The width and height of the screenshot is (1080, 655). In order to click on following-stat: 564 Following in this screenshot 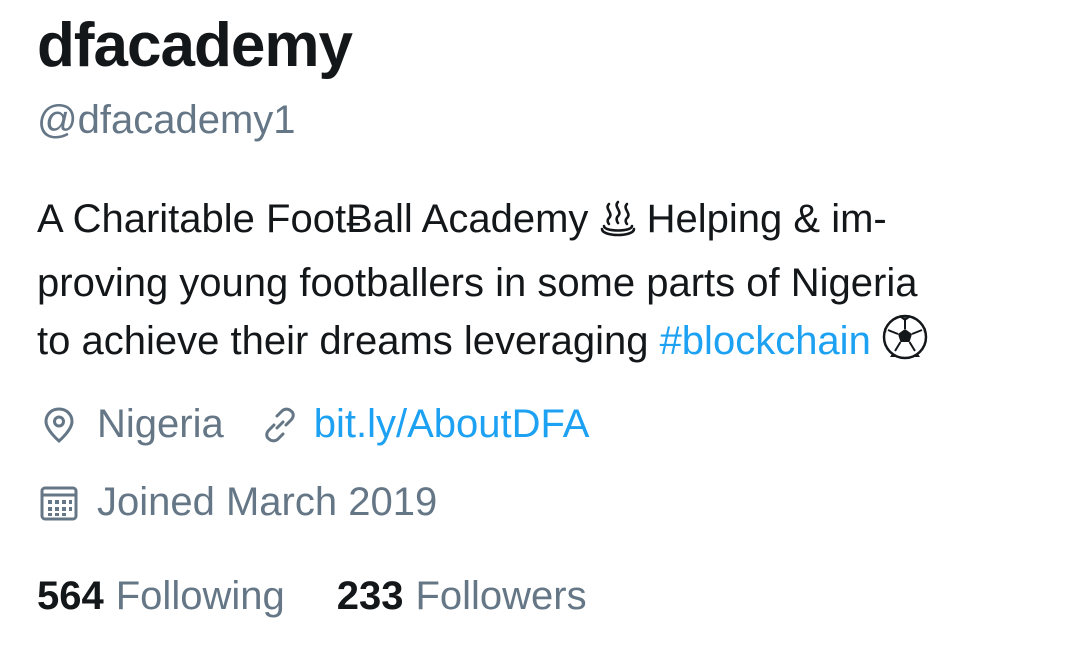, I will do `click(161, 596)`.